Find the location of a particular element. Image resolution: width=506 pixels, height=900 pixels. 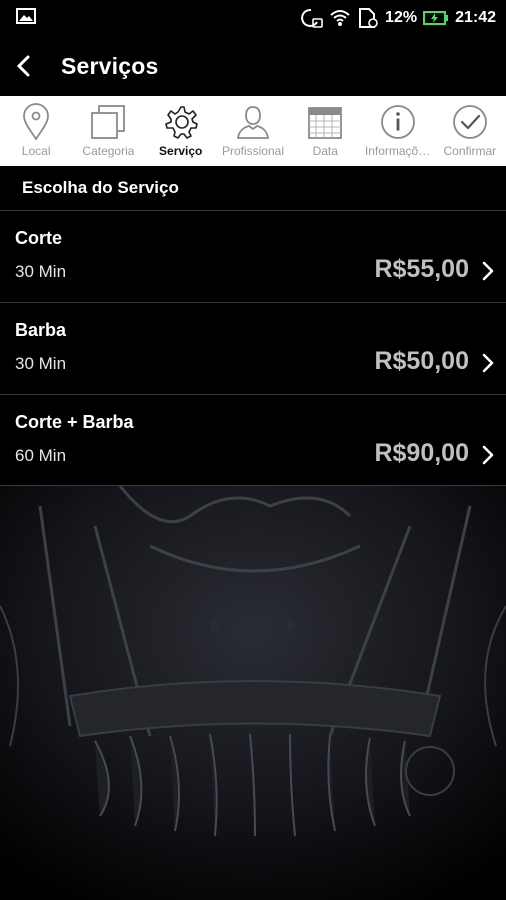

step-local: Local is located at coordinates (36, 131).